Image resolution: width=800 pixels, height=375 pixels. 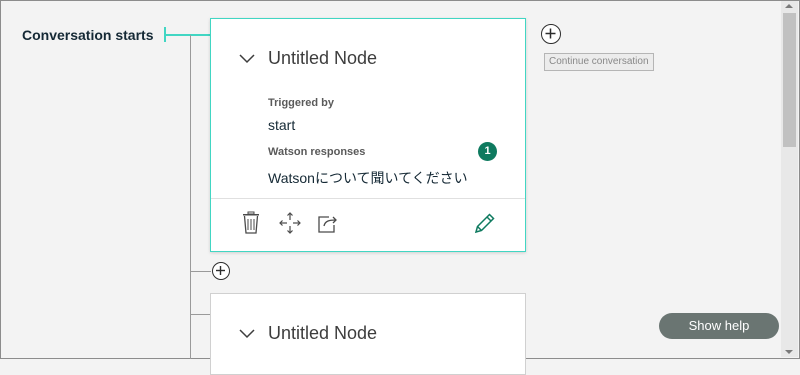 What do you see at coordinates (290, 223) in the screenshot?
I see `move-icon` at bounding box center [290, 223].